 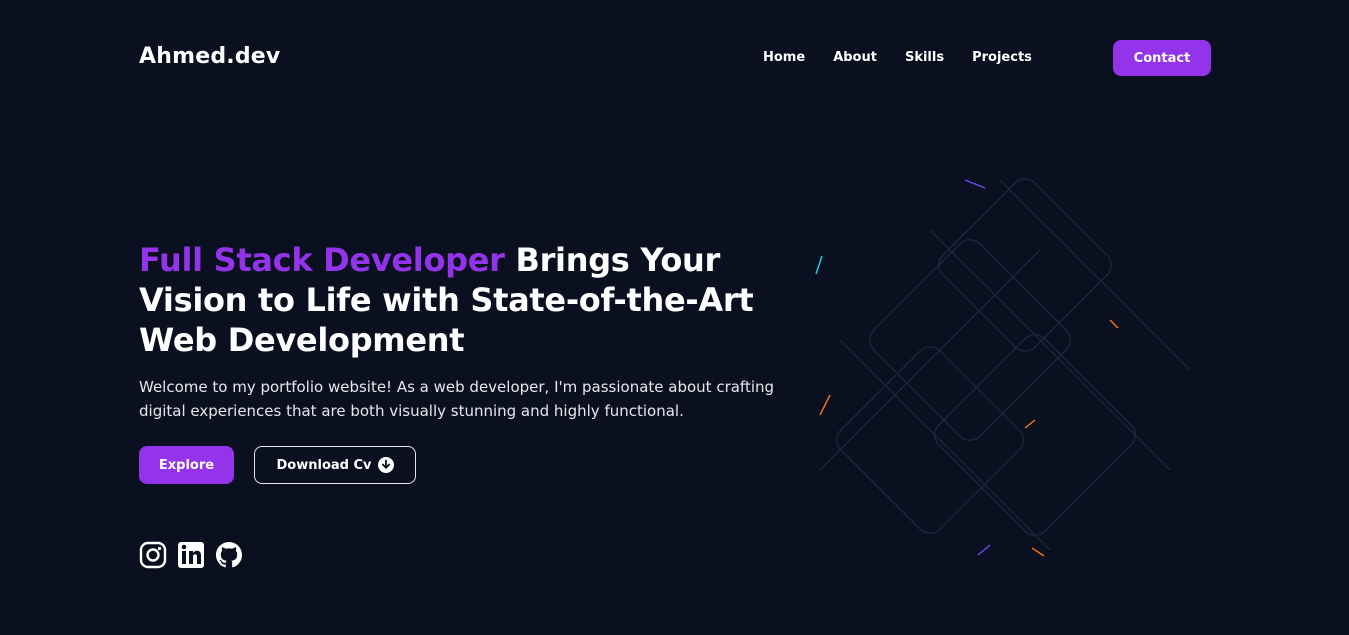 What do you see at coordinates (322, 260) in the screenshot?
I see `hero-title-accent: Full Stack Developer` at bounding box center [322, 260].